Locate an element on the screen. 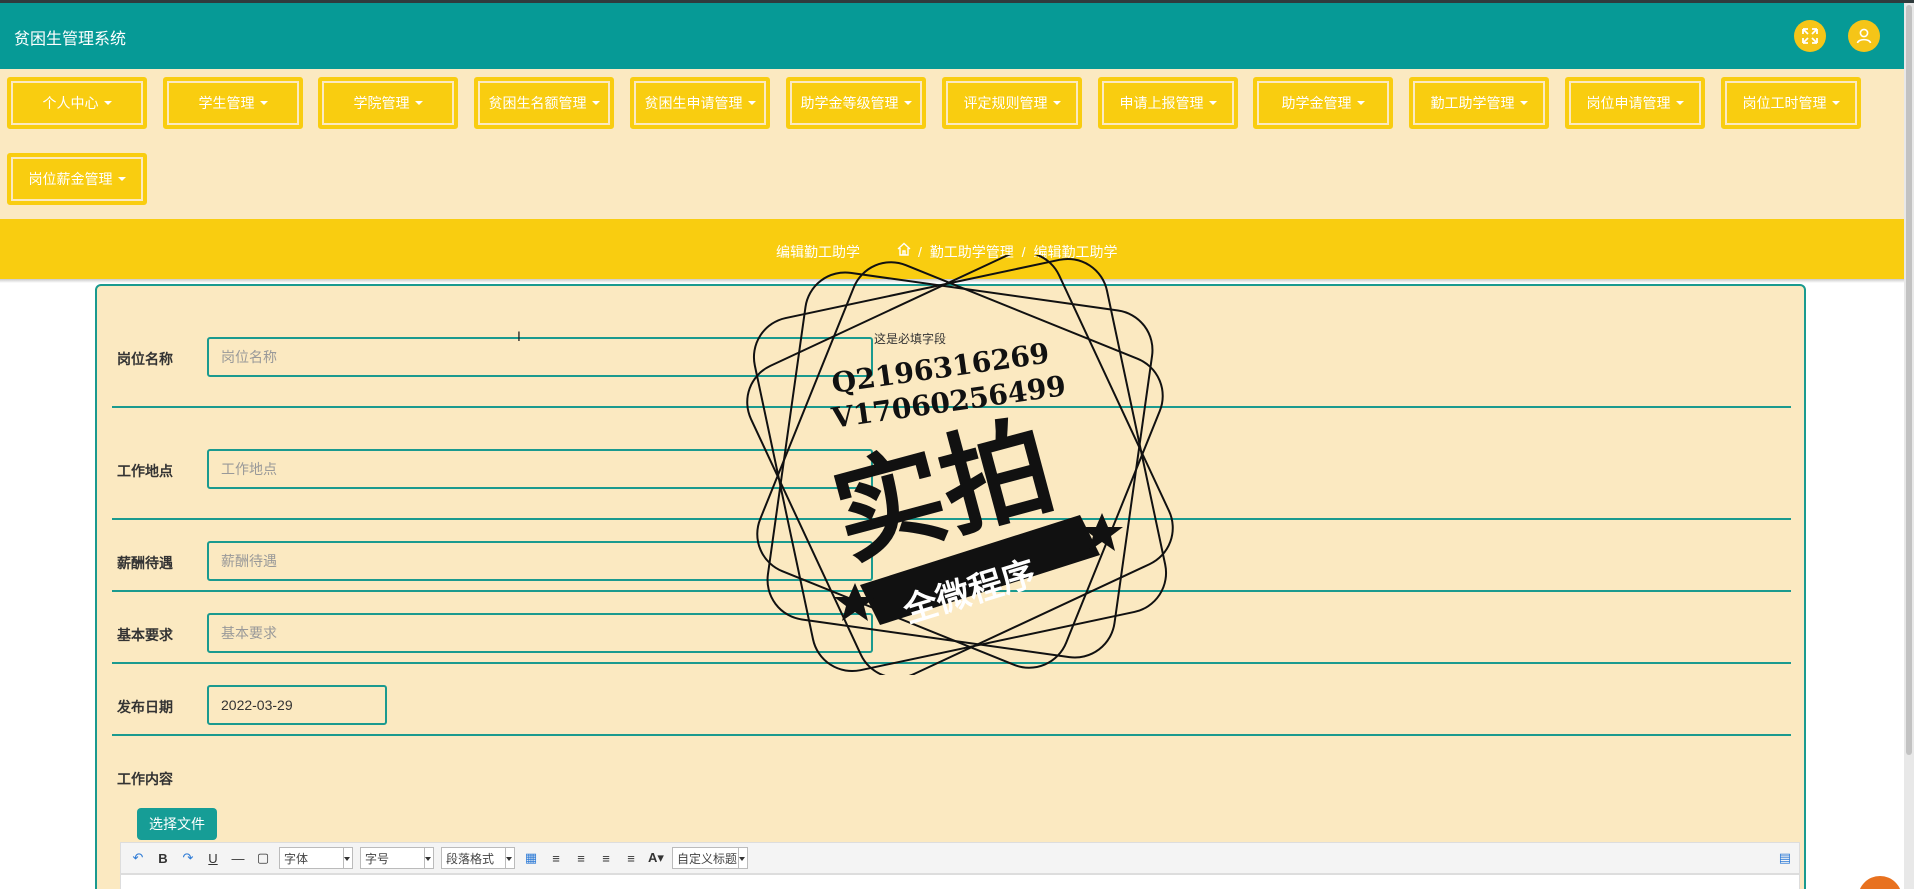 This screenshot has width=1914, height=889. user-button is located at coordinates (1864, 36).